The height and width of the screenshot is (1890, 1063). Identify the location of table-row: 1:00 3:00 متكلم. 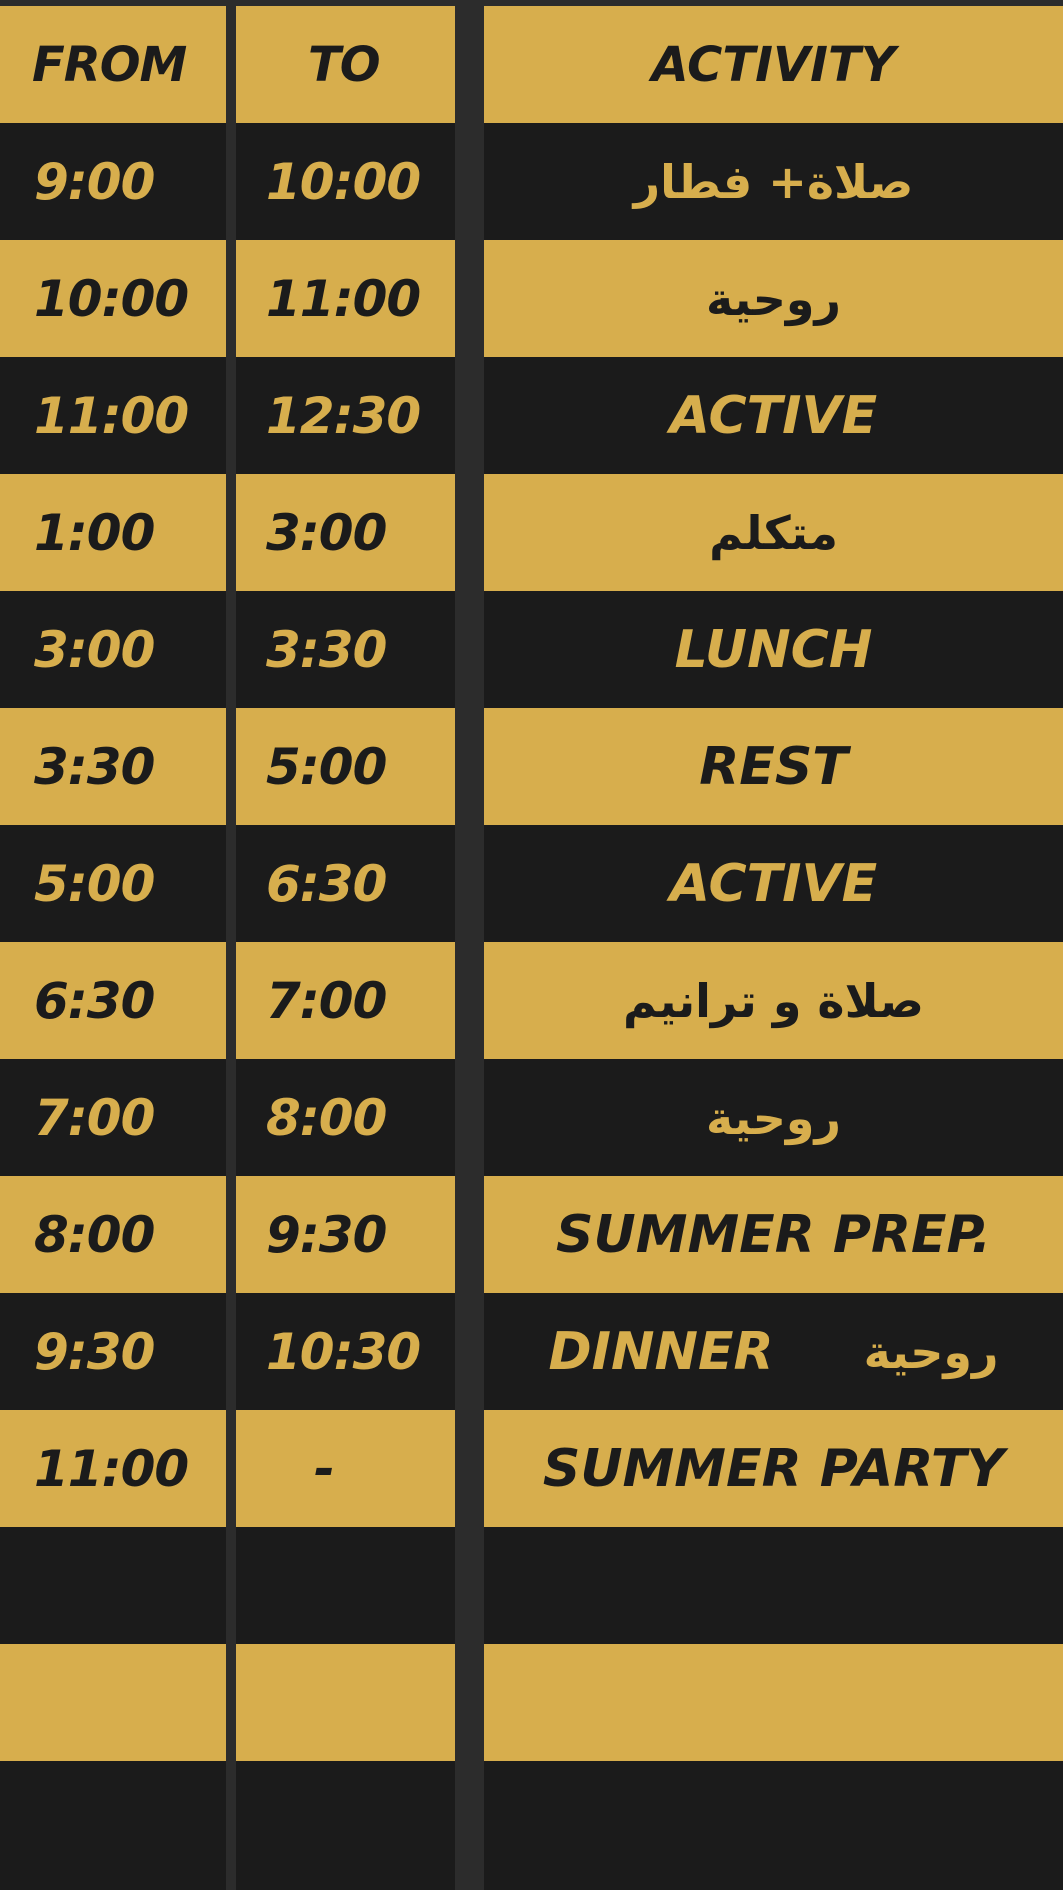
(531, 532).